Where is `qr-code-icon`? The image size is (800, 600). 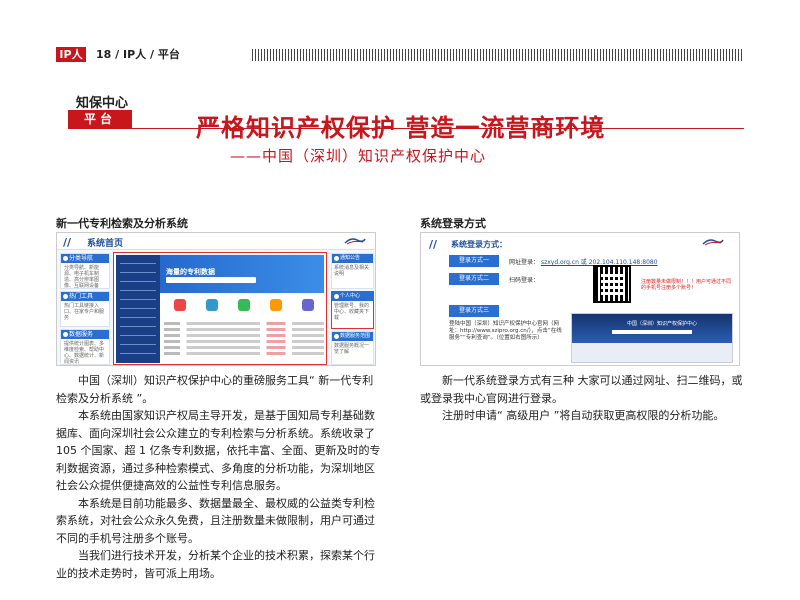 qr-code-icon is located at coordinates (612, 284).